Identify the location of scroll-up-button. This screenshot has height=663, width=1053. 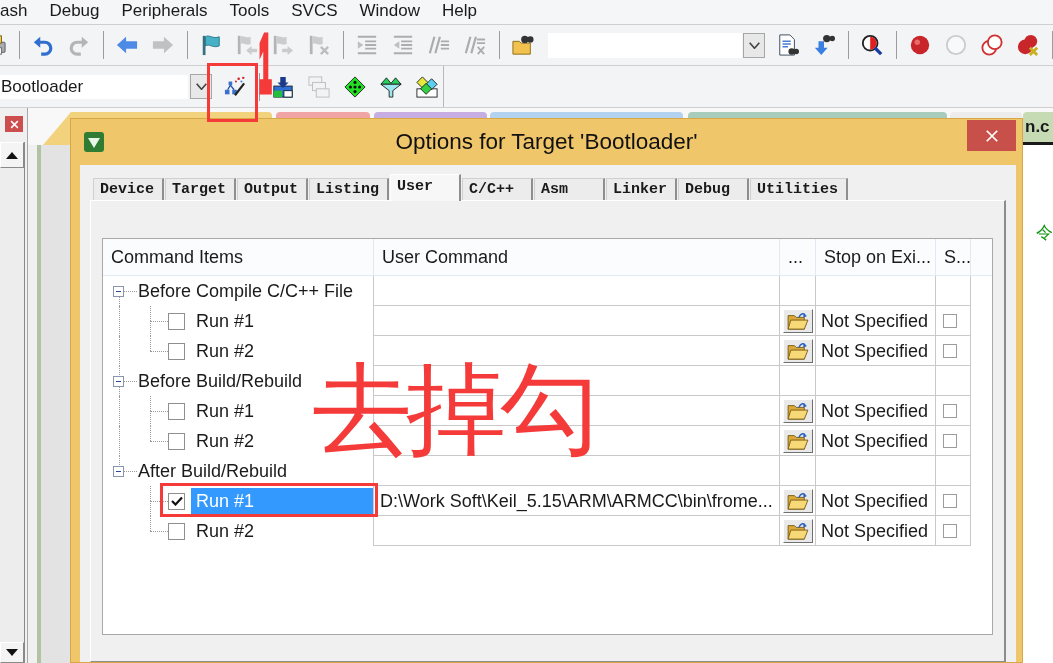
(12, 155).